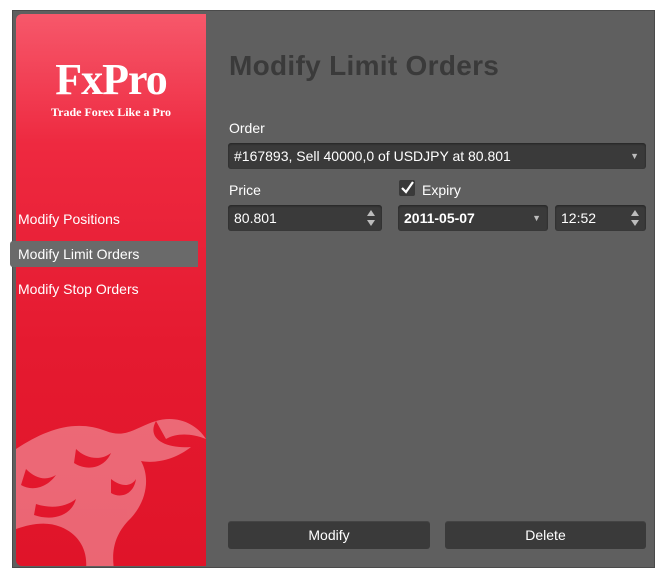 The width and height of the screenshot is (656, 572). Describe the element at coordinates (247, 128) in the screenshot. I see `order-label: Order` at that location.